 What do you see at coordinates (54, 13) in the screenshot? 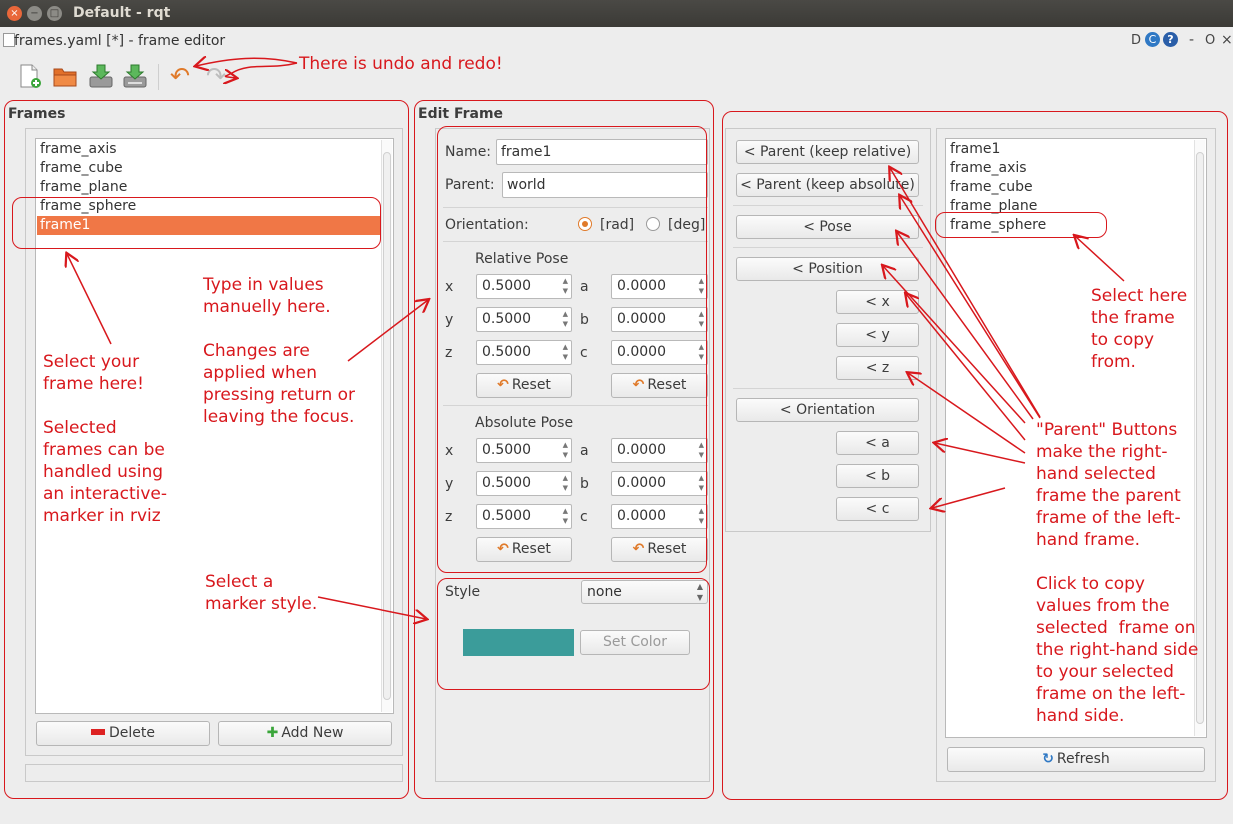
I see `window-maximize-button: □` at bounding box center [54, 13].